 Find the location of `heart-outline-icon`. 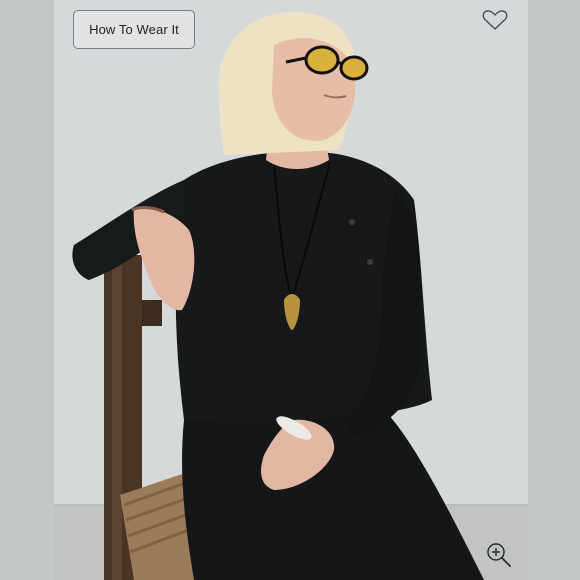

heart-outline-icon is located at coordinates (495, 20).